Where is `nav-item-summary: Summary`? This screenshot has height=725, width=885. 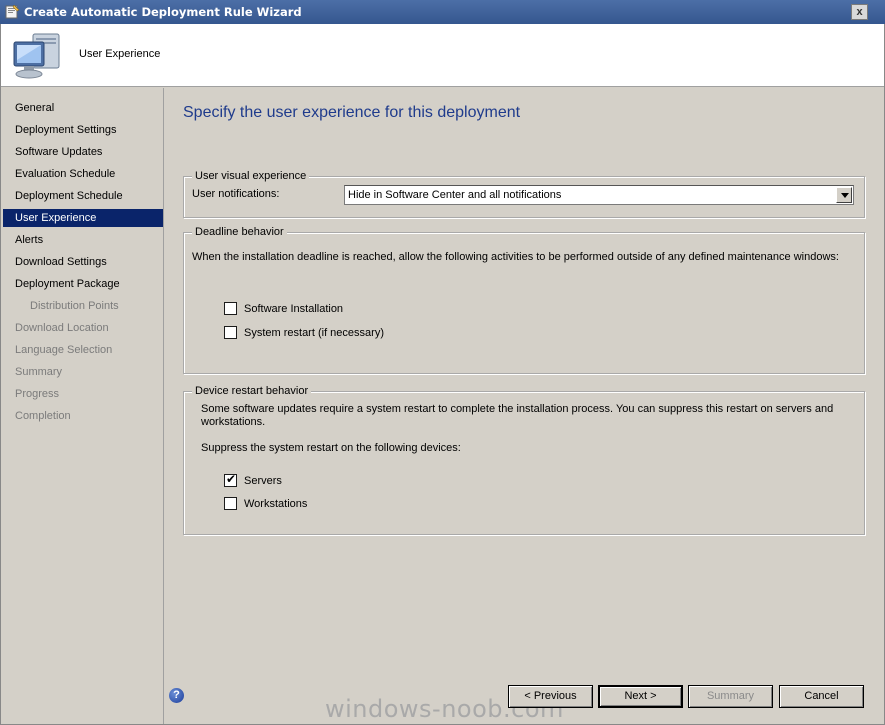
nav-item-summary: Summary is located at coordinates (39, 372).